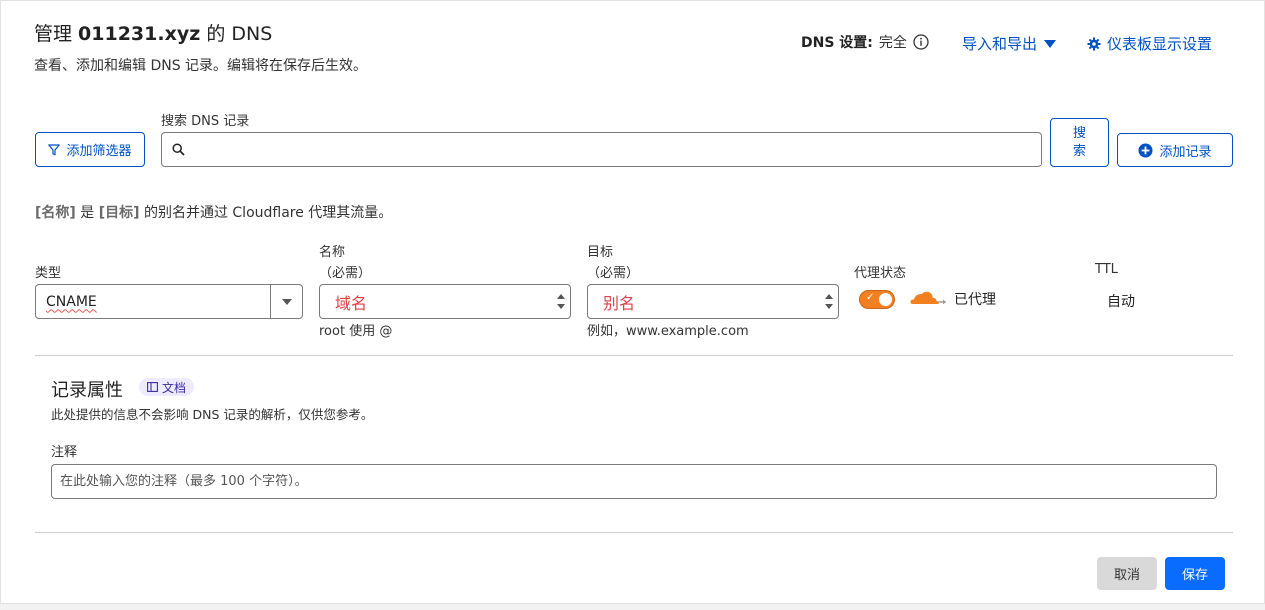  I want to click on name-input: 域名, so click(445, 301).